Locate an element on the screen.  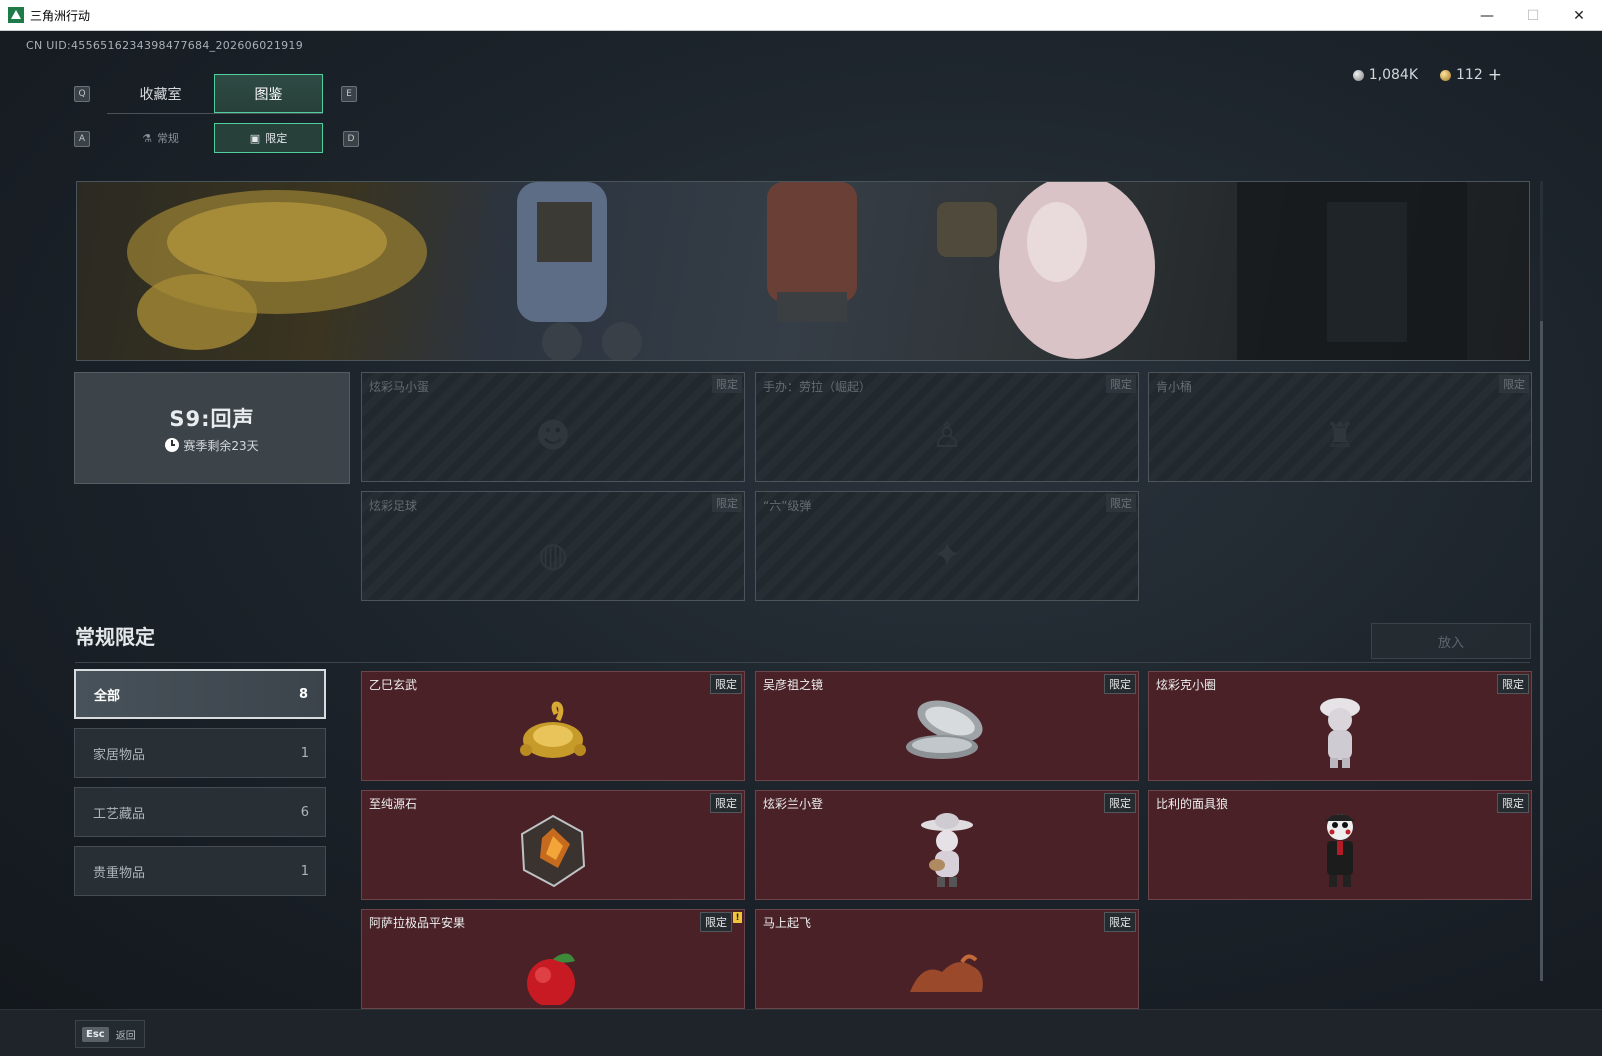
item-name: 马上起飞 is located at coordinates (787, 923).